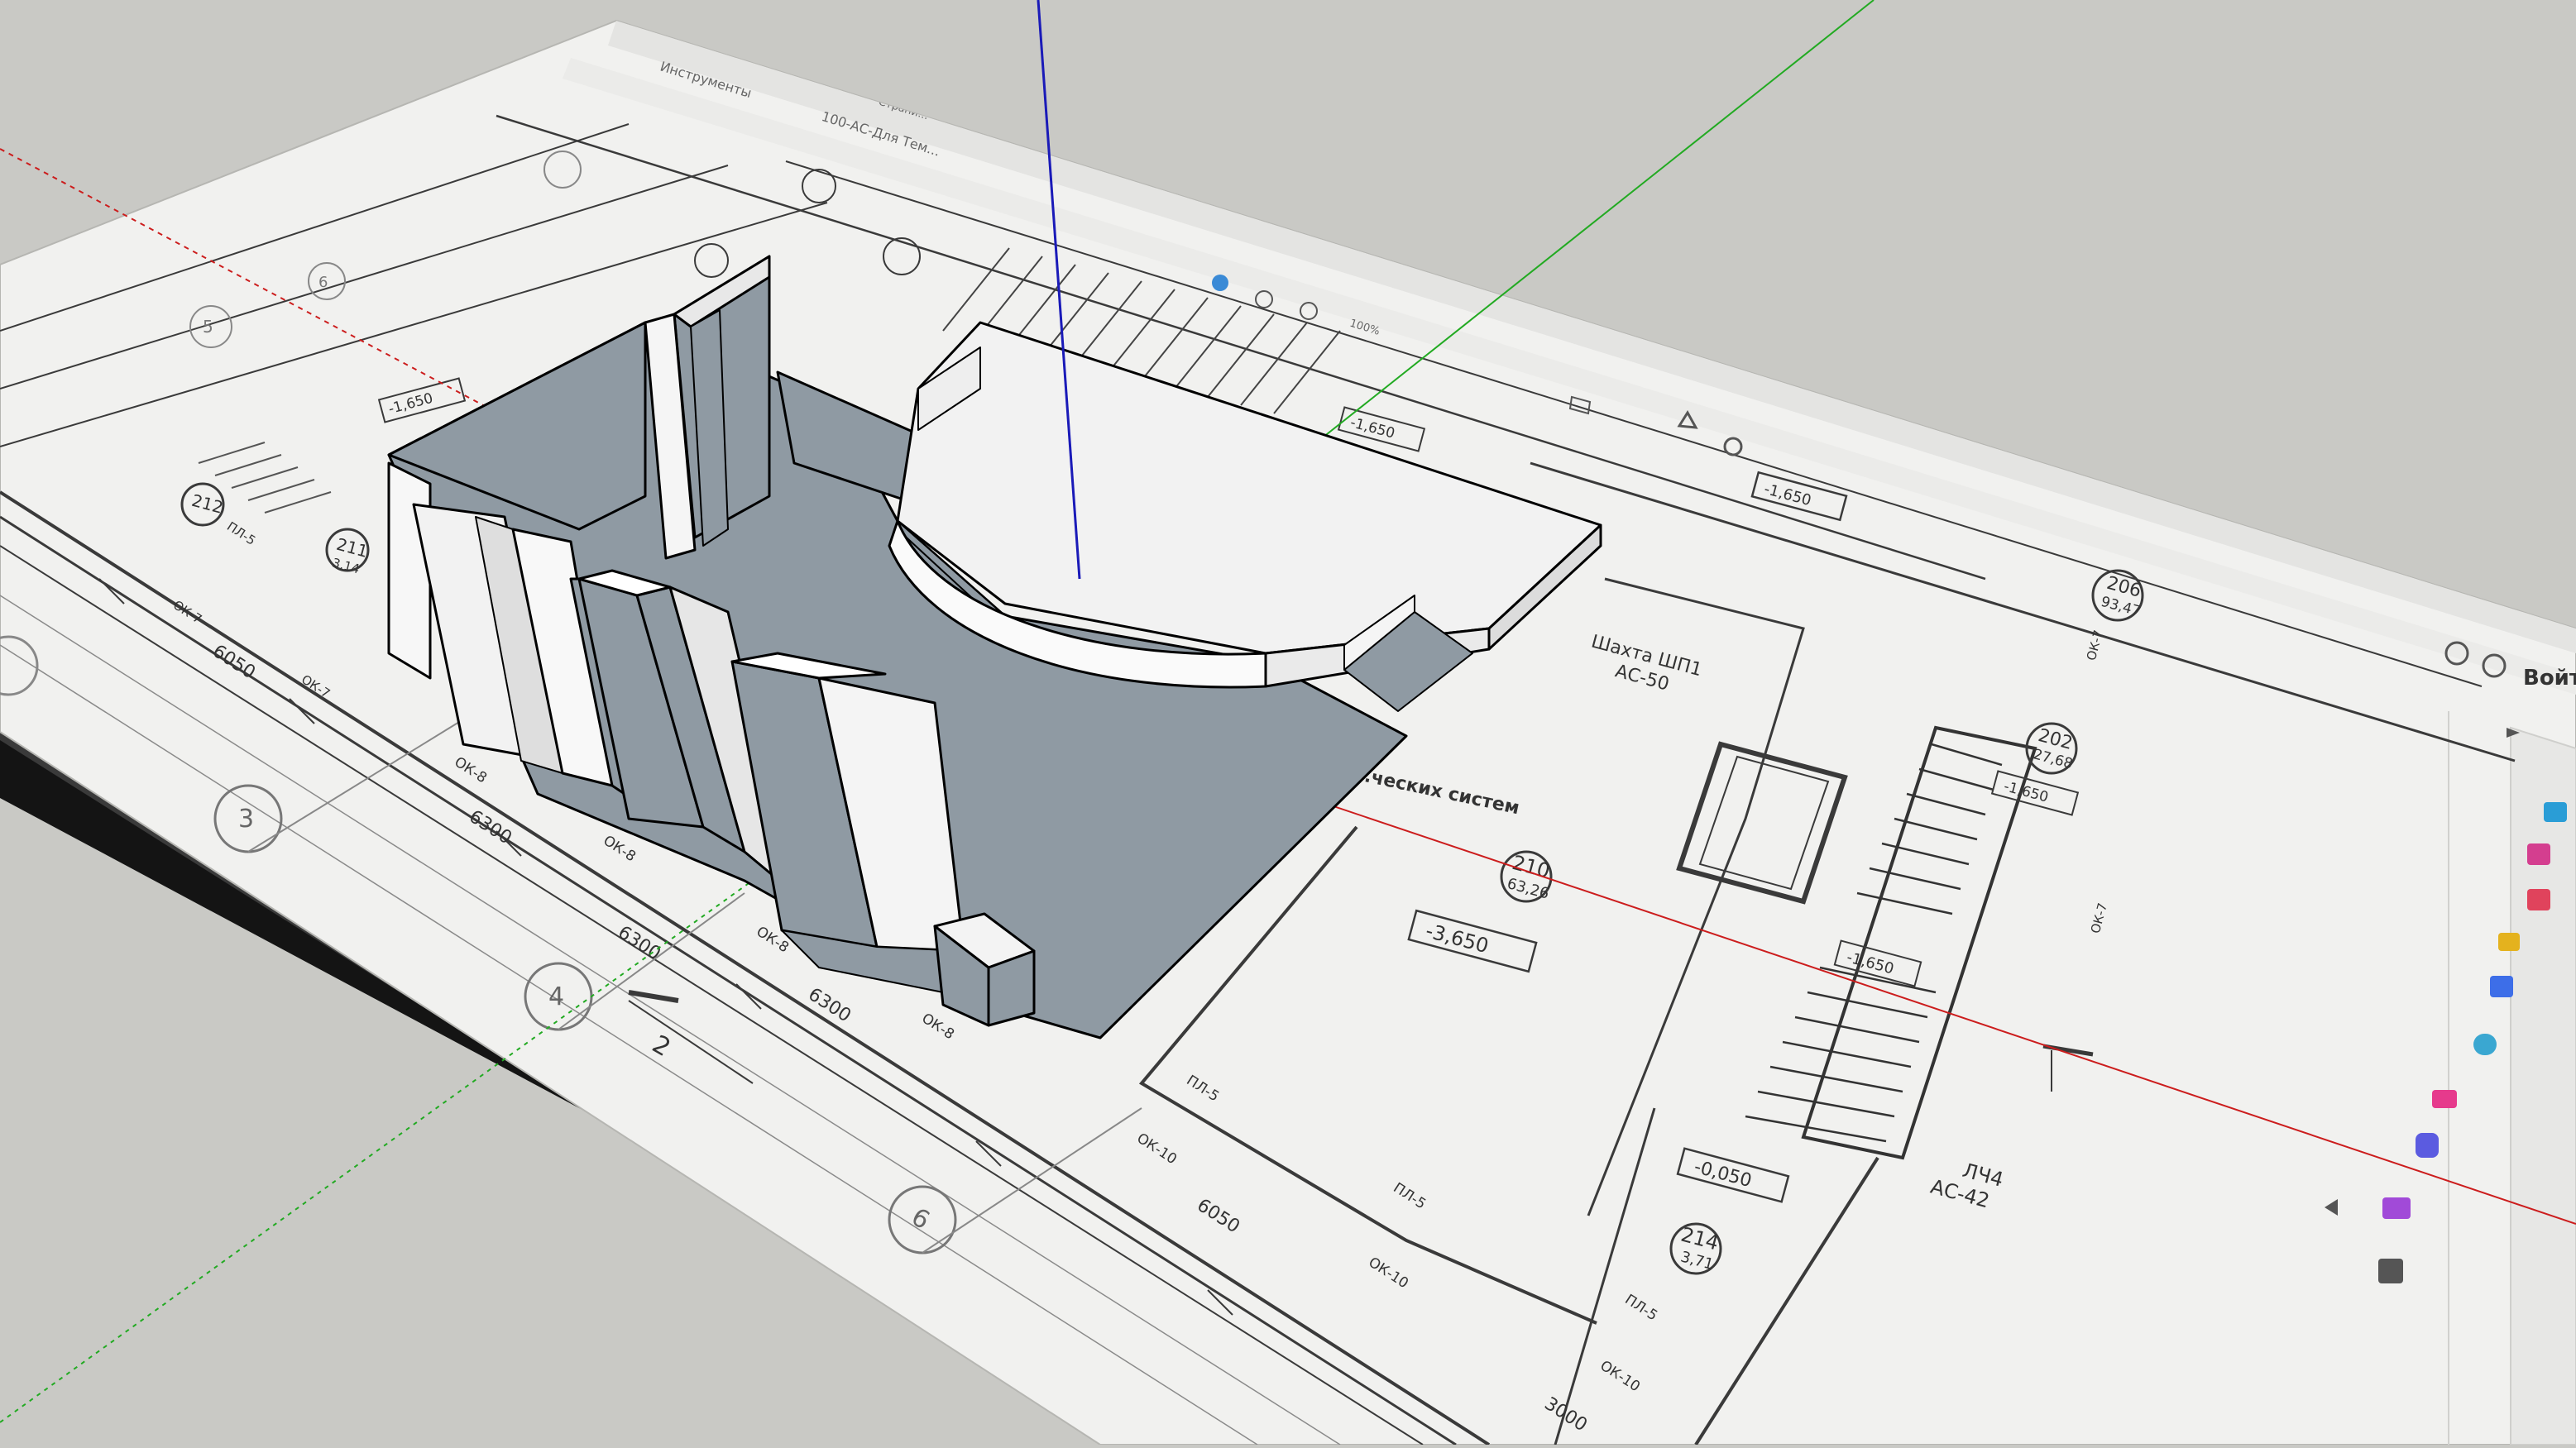 Image resolution: width=2576 pixels, height=1448 pixels. What do you see at coordinates (2390, 1271) in the screenshot?
I see `tools-icon` at bounding box center [2390, 1271].